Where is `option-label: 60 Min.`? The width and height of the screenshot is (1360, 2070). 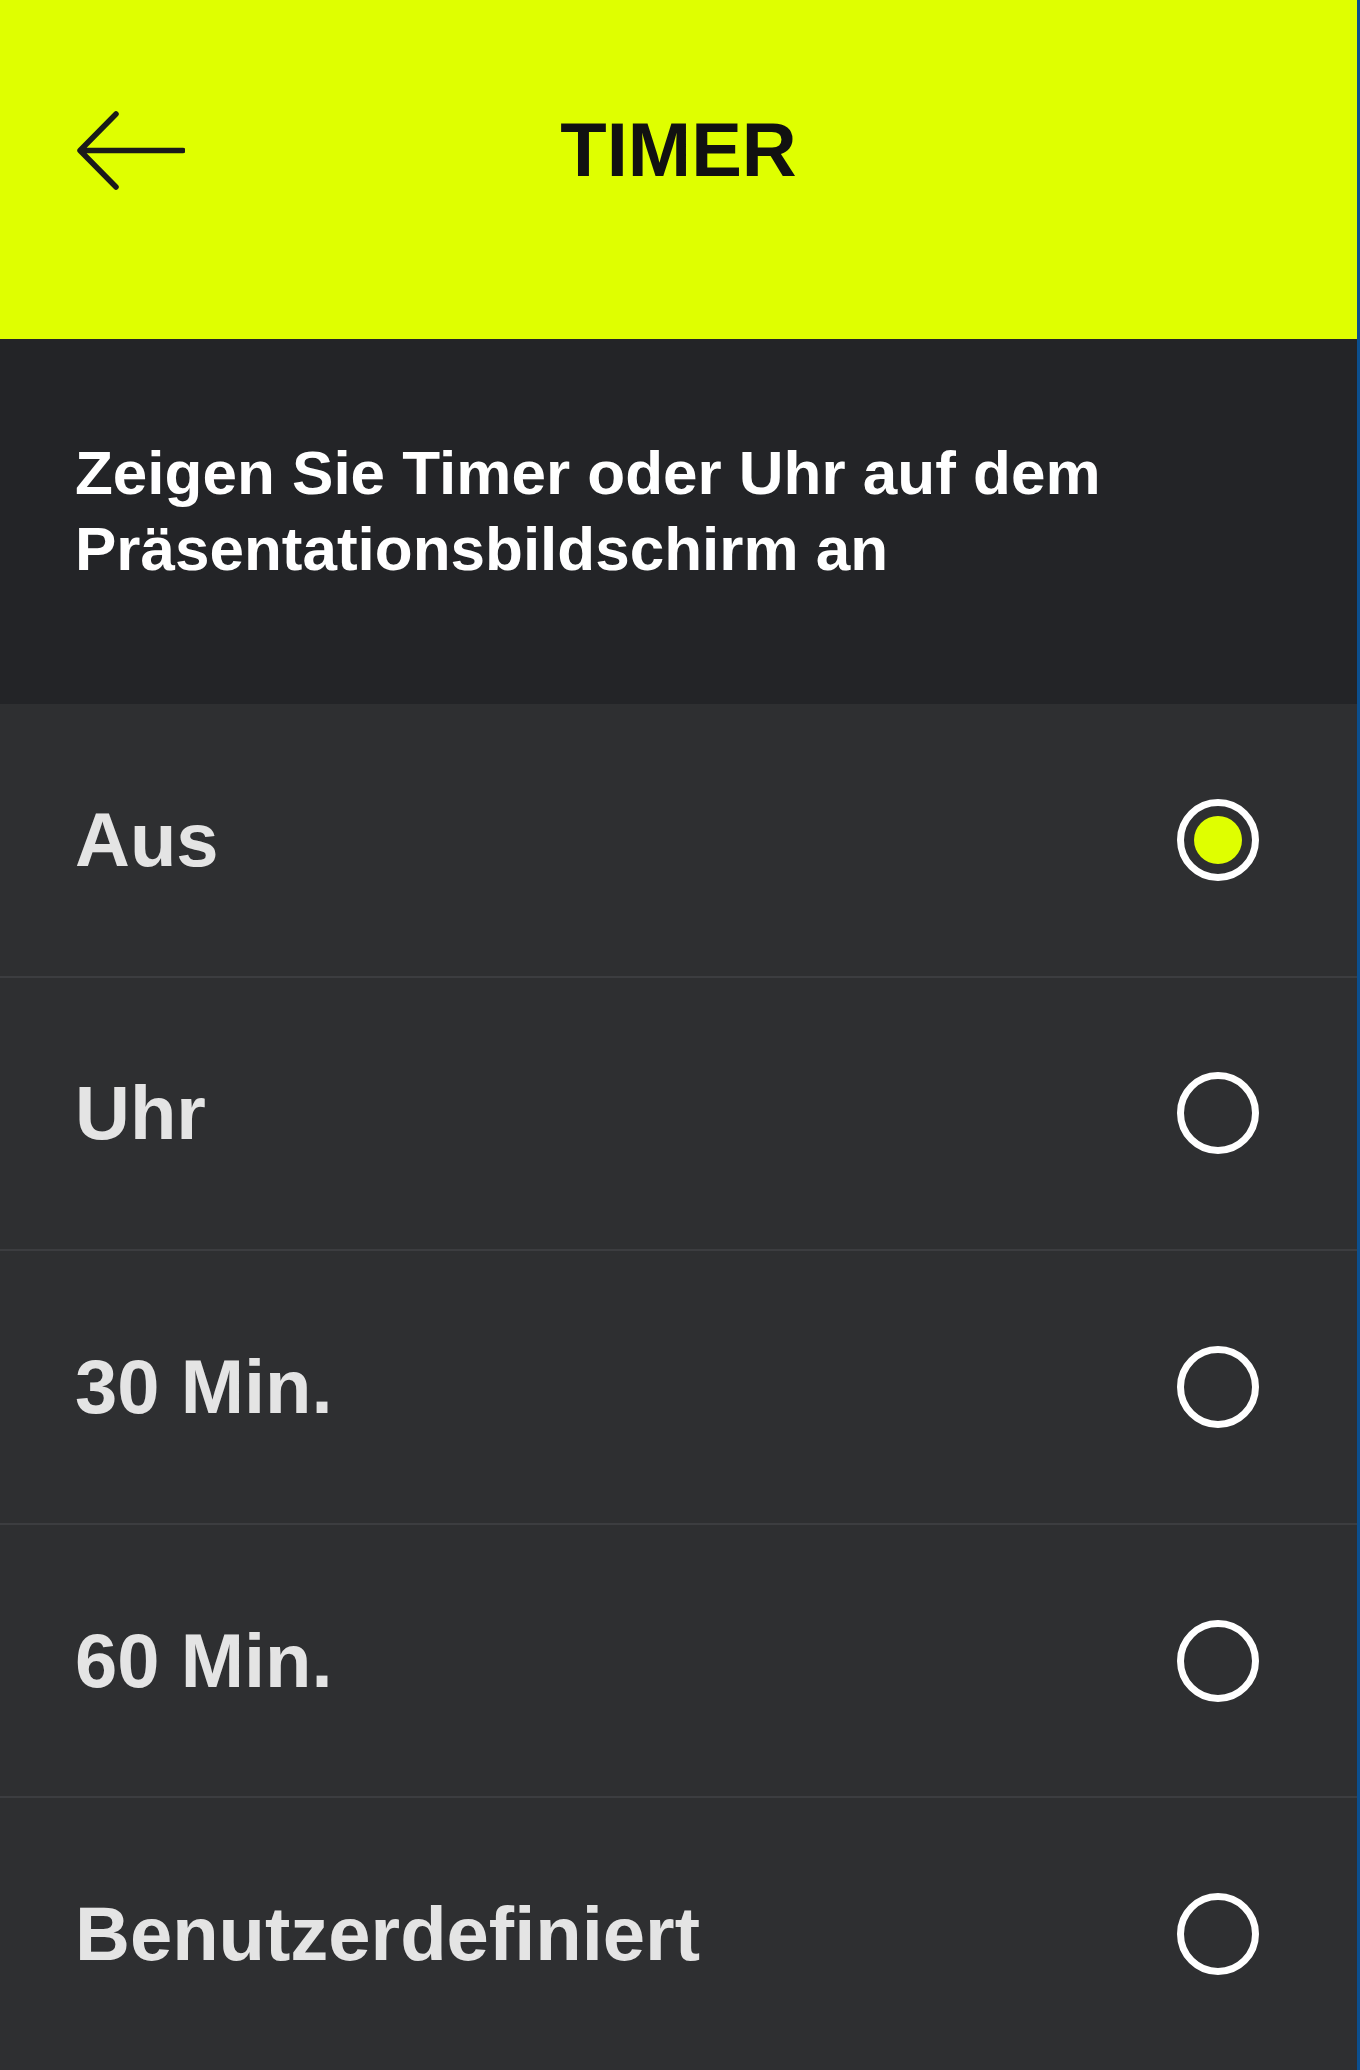
option-label: 60 Min. is located at coordinates (204, 1660).